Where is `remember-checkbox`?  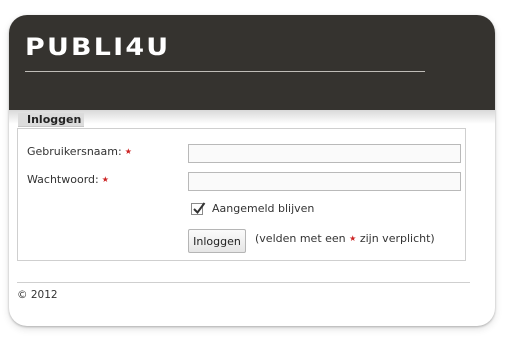 remember-checkbox is located at coordinates (198, 208).